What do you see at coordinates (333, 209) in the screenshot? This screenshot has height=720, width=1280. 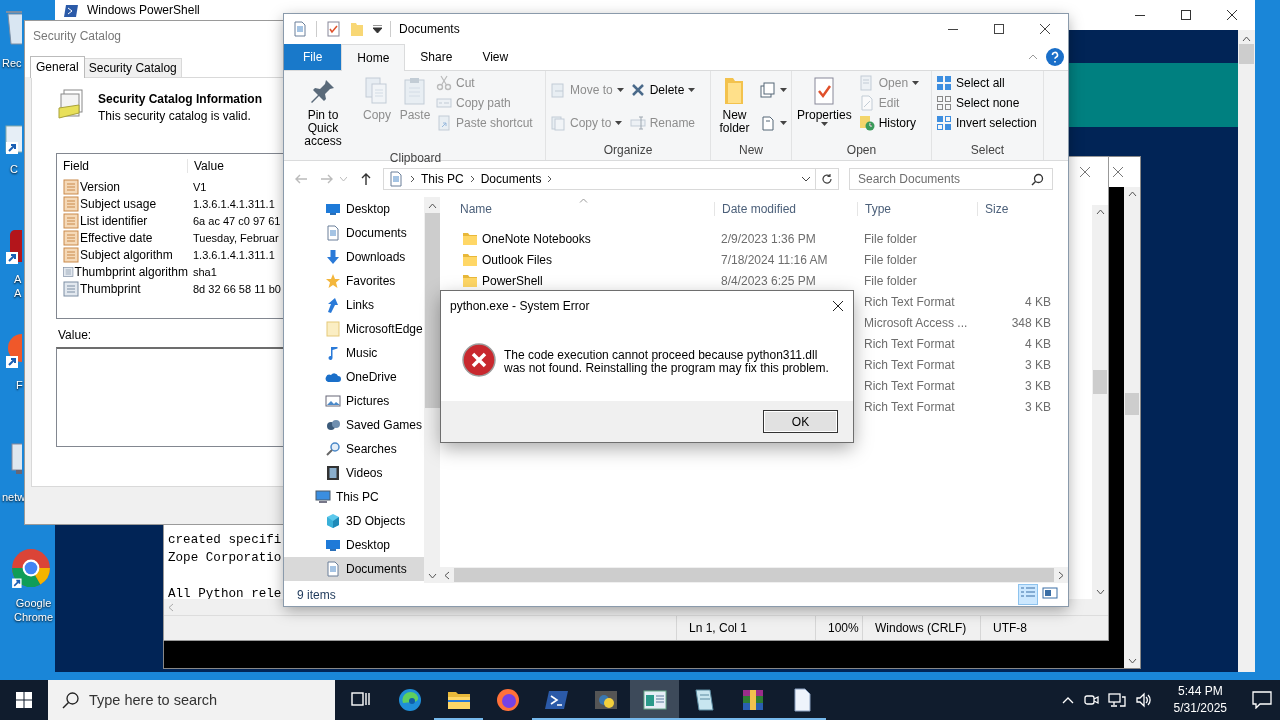 I see `monitor-icon` at bounding box center [333, 209].